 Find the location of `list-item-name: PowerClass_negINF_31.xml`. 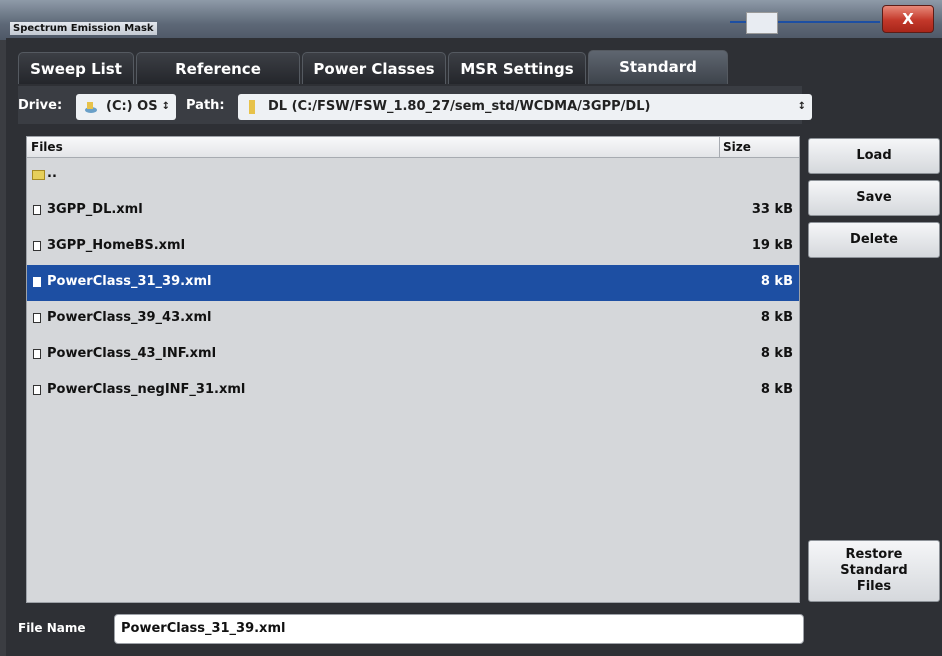

list-item-name: PowerClass_negINF_31.xml is located at coordinates (146, 389).